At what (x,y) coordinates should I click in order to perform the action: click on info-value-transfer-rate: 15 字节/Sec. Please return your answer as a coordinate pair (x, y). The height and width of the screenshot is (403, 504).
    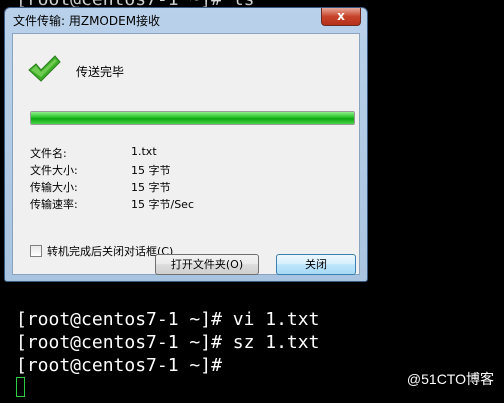
    Looking at the image, I should click on (162, 204).